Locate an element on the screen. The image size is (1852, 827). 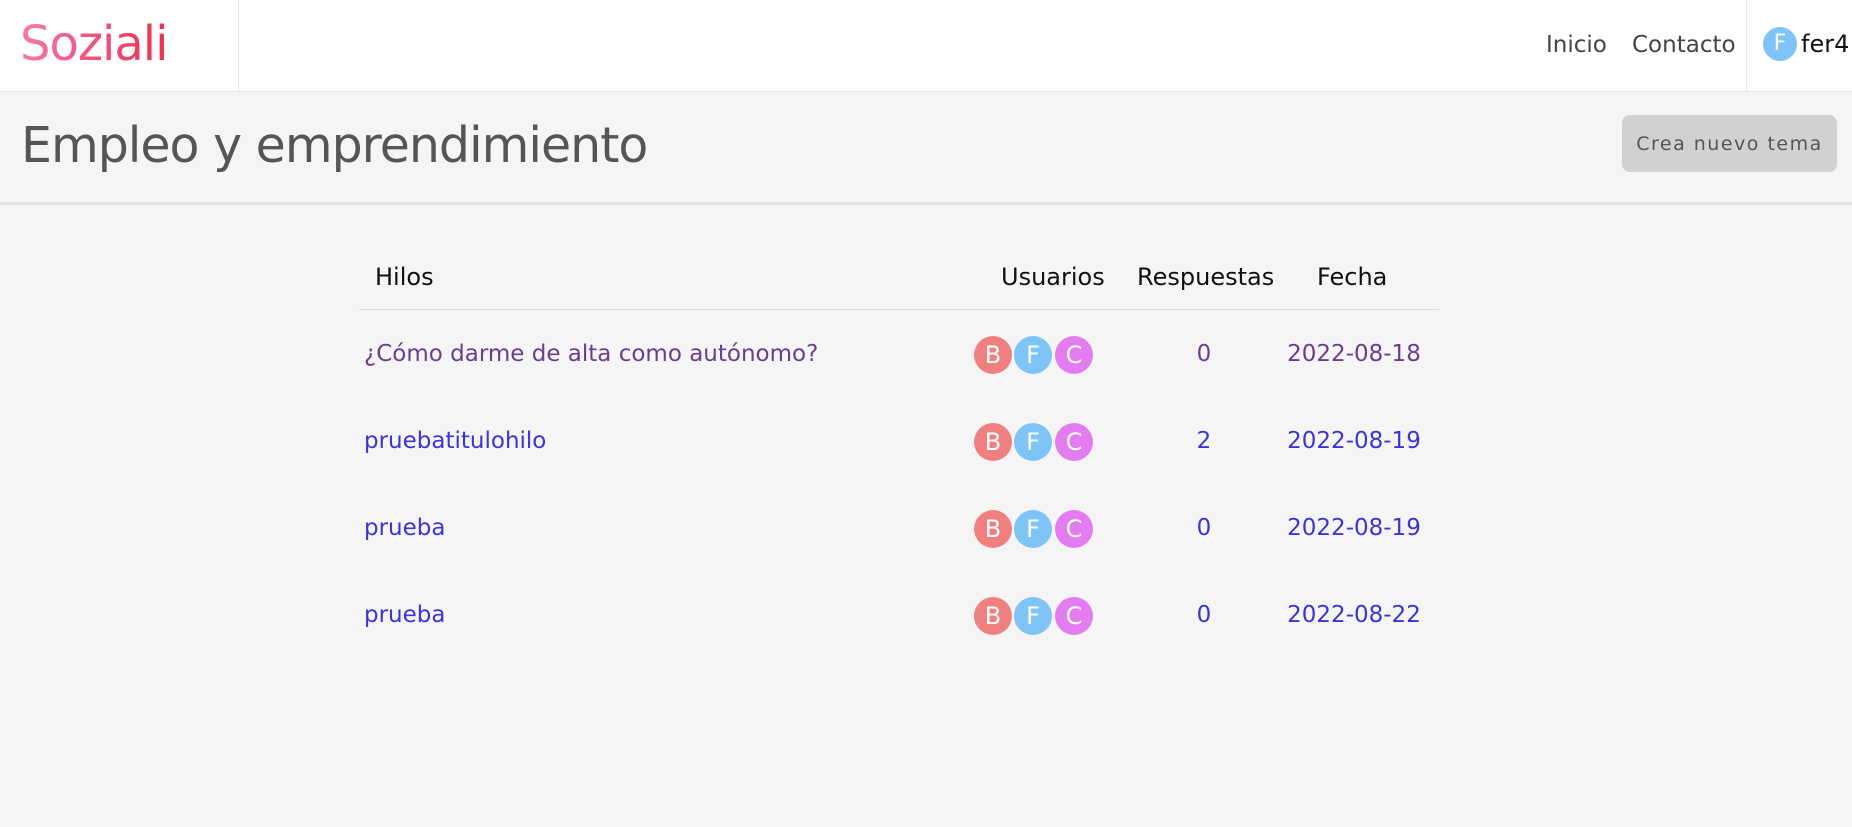
table-header: Hilos Usuarios Respuestas Fecha is located at coordinates (899, 280).